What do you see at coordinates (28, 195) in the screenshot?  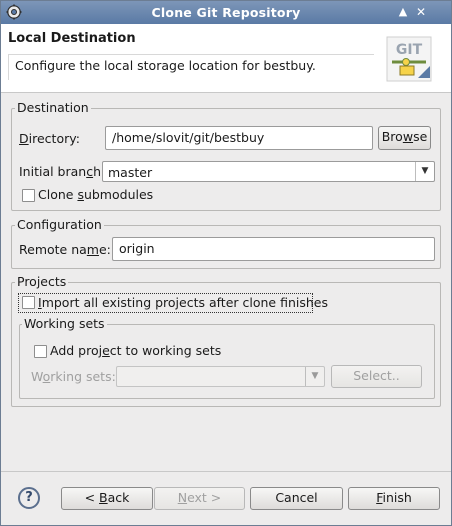 I see `clone-submodules-checkbox` at bounding box center [28, 195].